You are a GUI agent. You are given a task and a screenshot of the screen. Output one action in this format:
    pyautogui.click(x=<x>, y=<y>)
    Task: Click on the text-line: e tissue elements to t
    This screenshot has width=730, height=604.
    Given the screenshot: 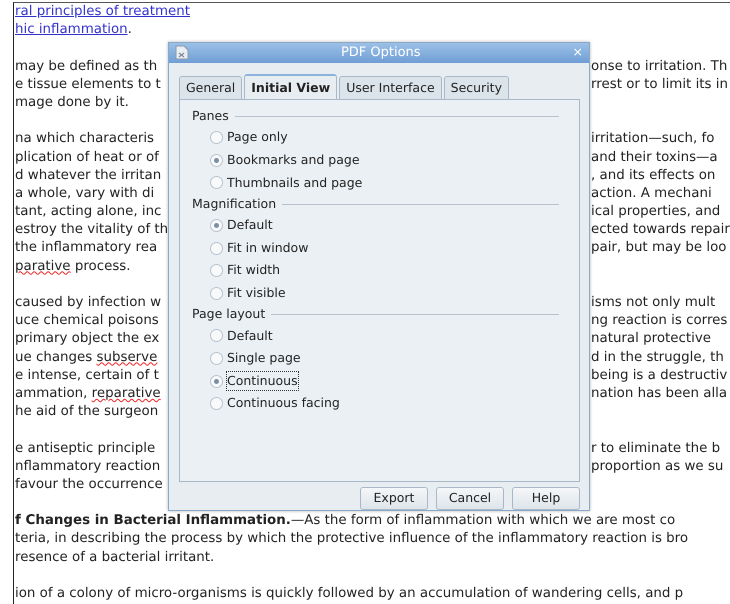 What is the action you would take?
    pyautogui.click(x=88, y=84)
    